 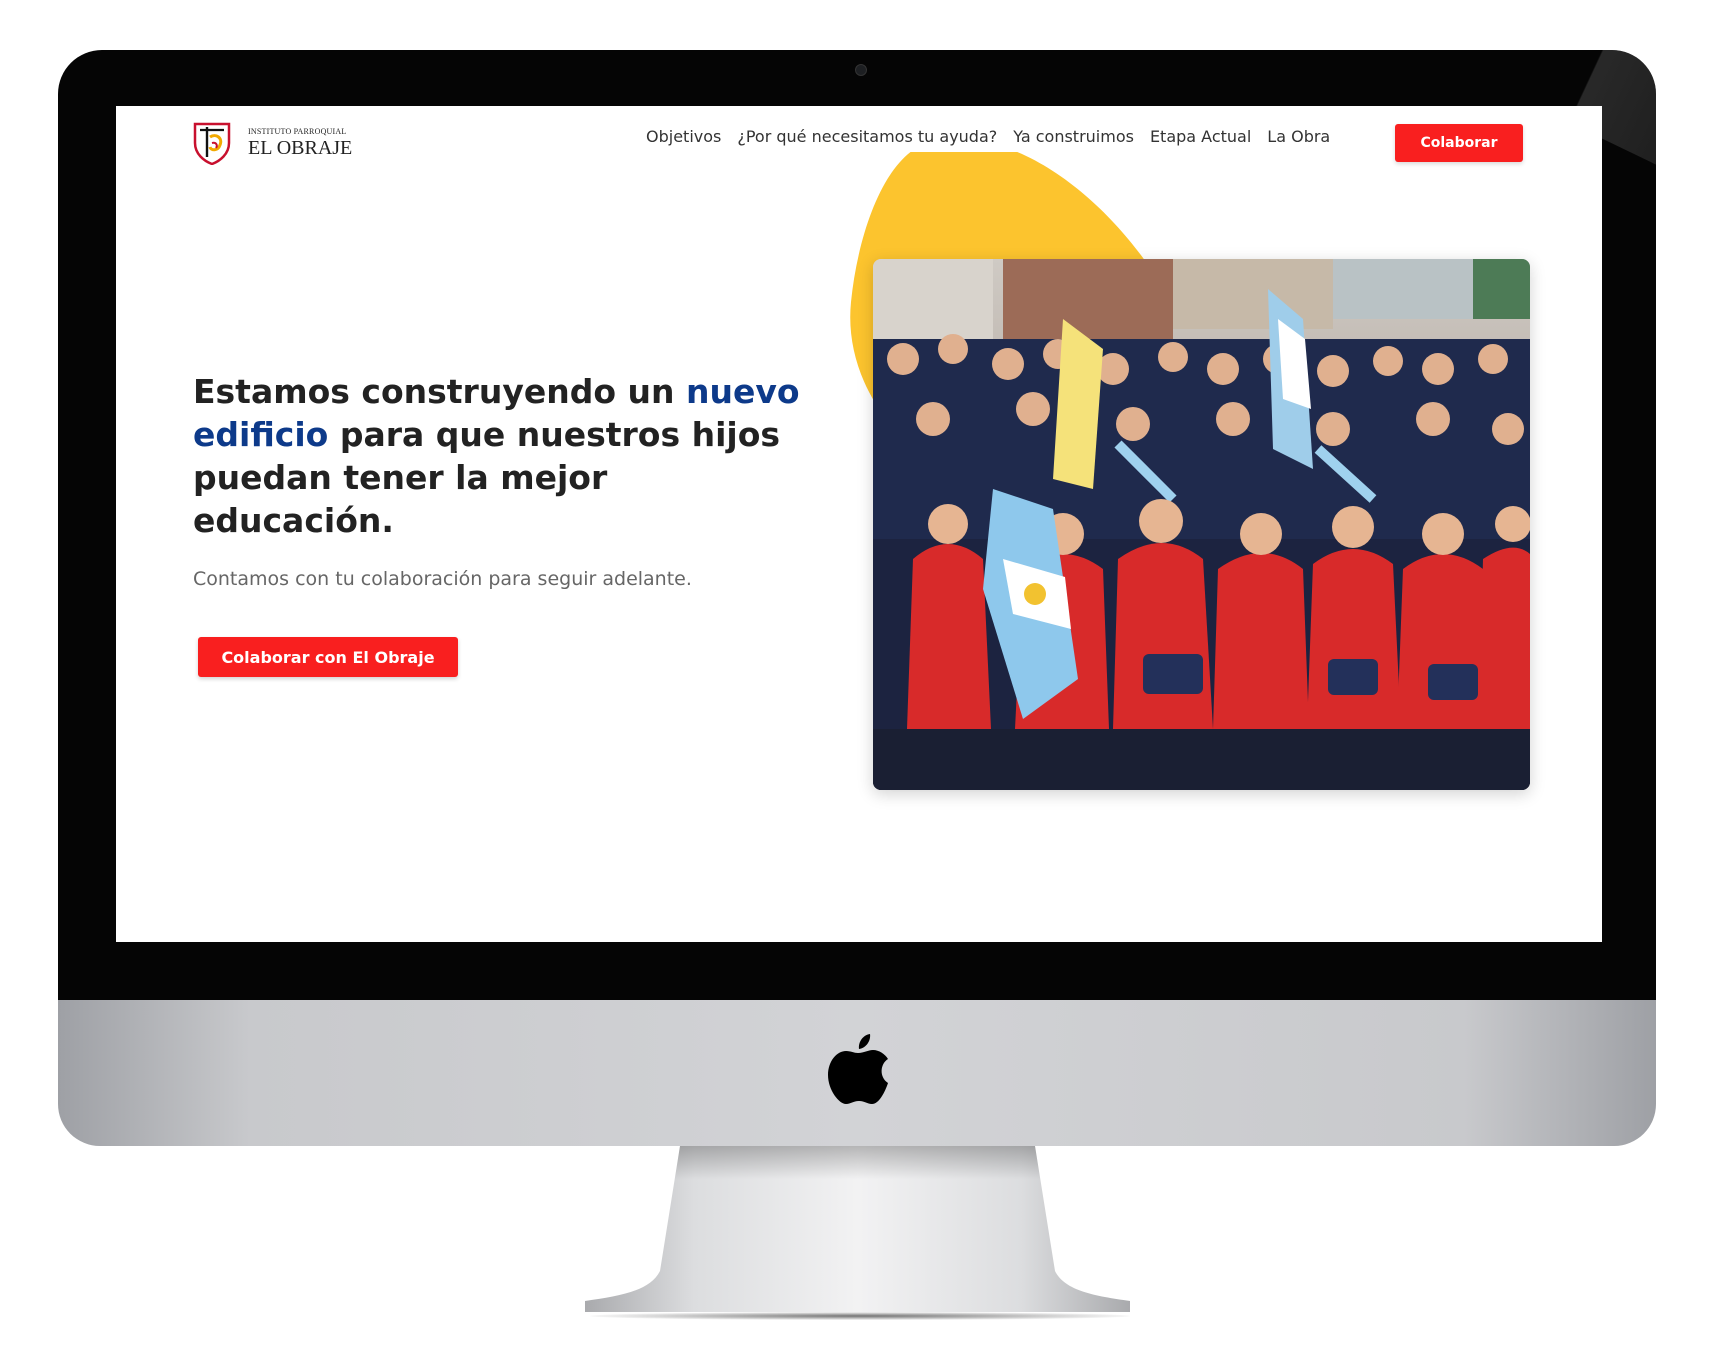 I want to click on brand-text: INSTITUTO PARROQUIAL EL OBRAJE, so click(x=300, y=143).